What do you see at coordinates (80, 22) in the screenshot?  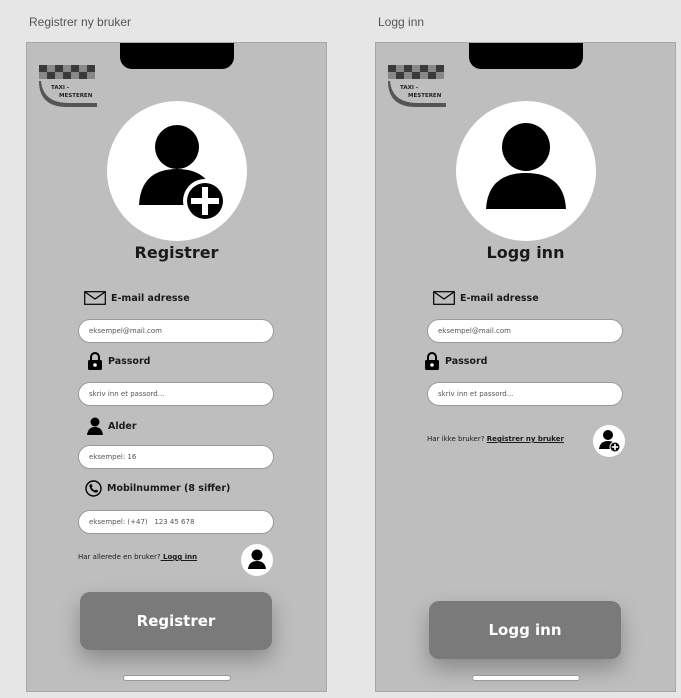 I see `frame-title-register: Registrer ny bruker` at bounding box center [80, 22].